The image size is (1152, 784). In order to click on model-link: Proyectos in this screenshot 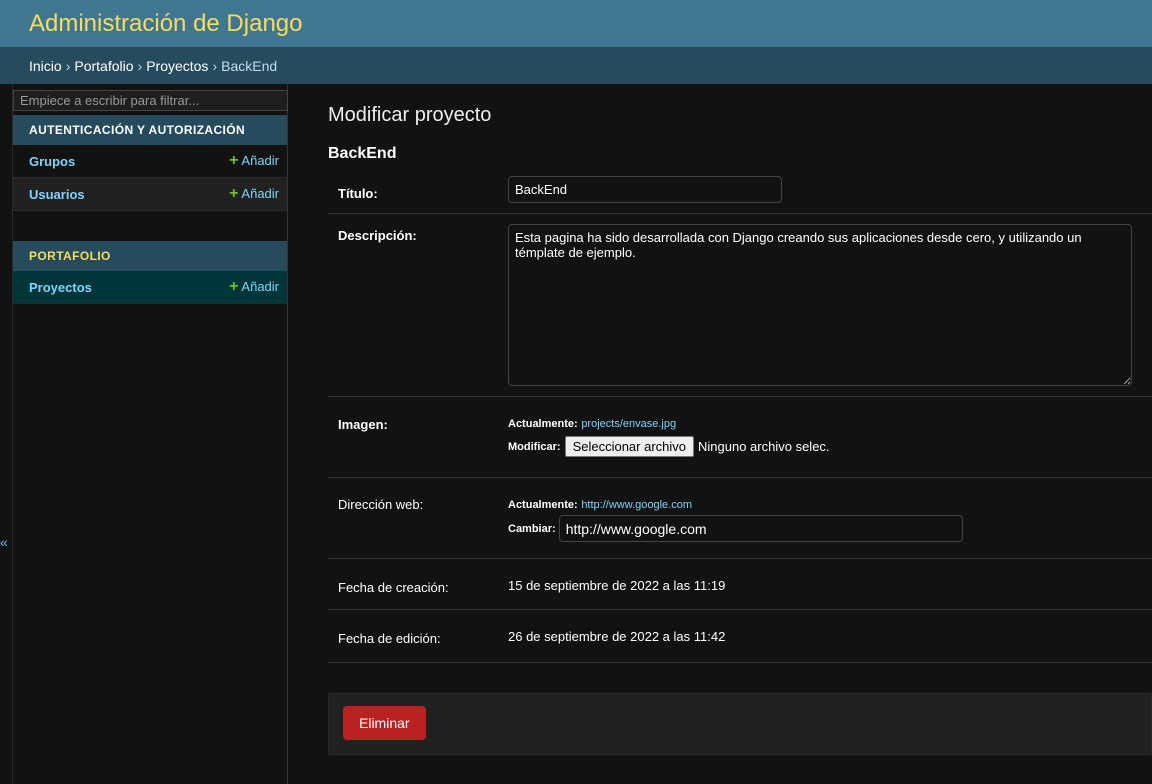, I will do `click(60, 287)`.